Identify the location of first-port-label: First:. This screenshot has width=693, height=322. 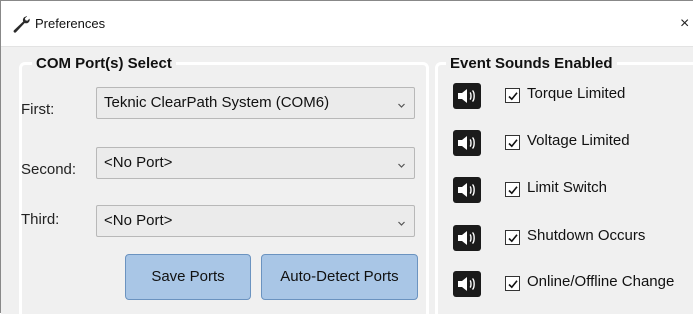
(38, 109).